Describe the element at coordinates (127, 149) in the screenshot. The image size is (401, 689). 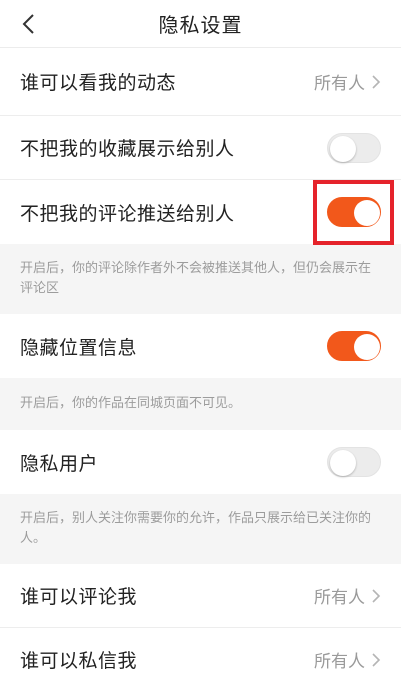
I see `setting-label: 不把我的收藏展示给别人` at that location.